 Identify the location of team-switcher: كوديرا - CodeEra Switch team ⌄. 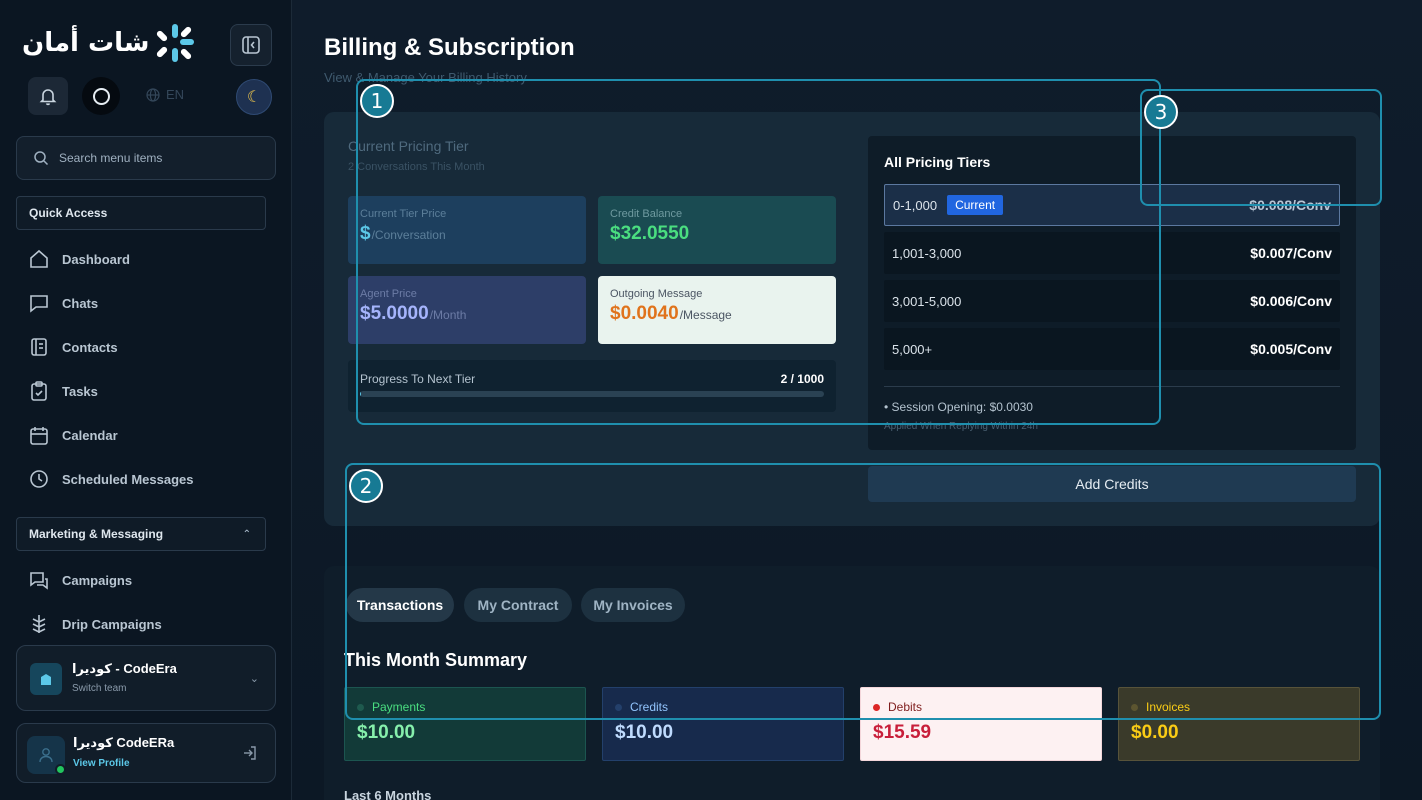
(146, 678).